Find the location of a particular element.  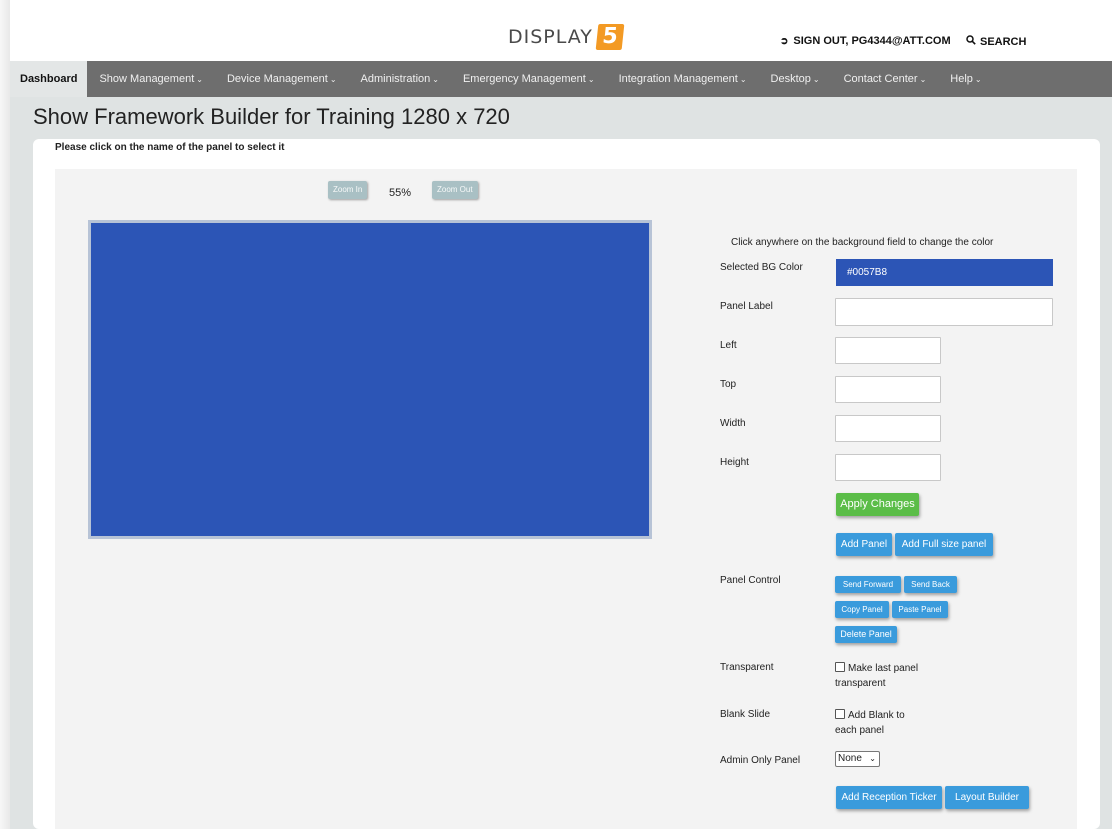

logo-word: DISPLAY is located at coordinates (550, 37).